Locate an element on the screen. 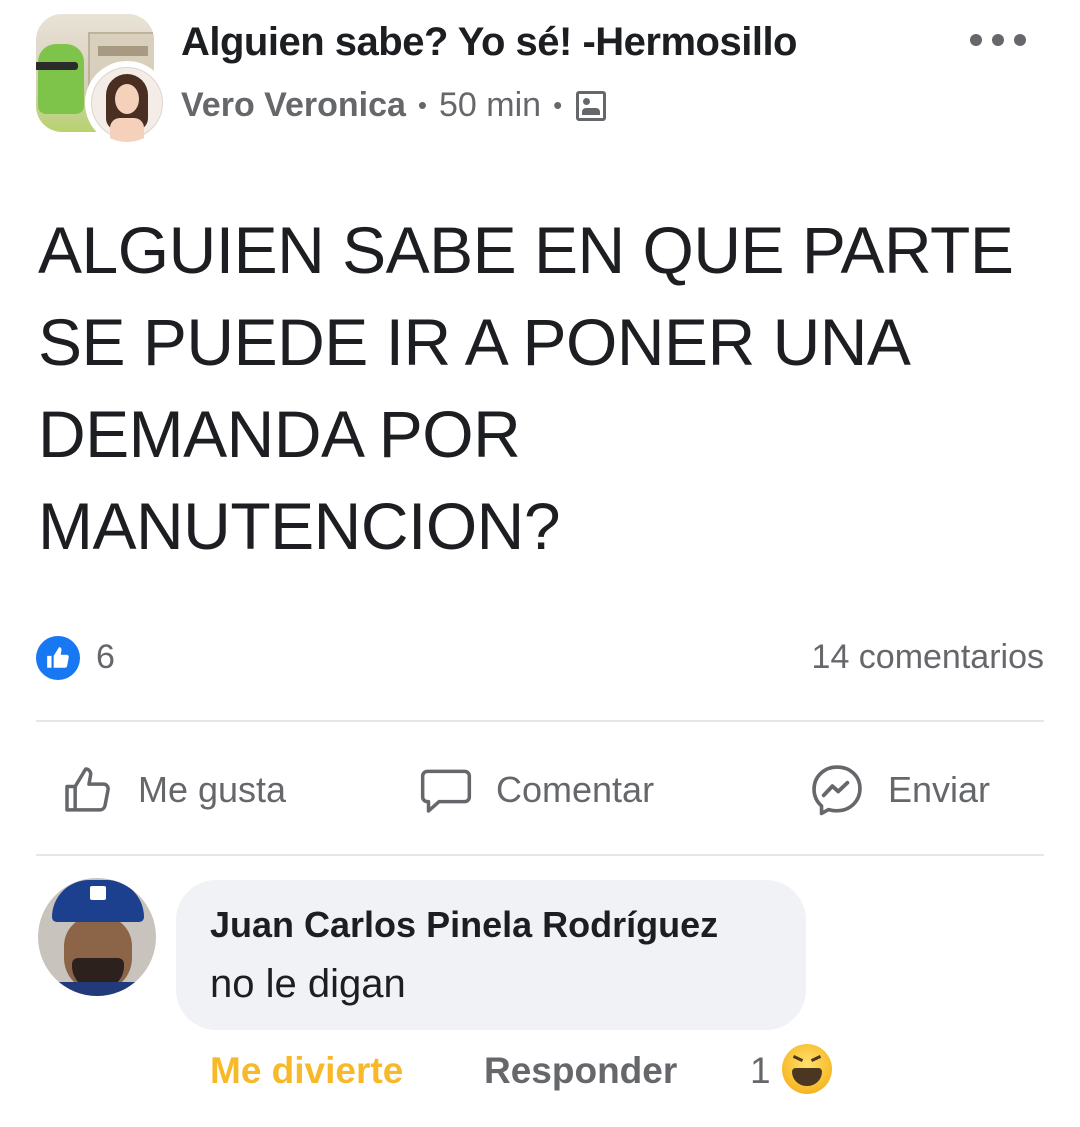 Image resolution: width=1080 pixels, height=1127 pixels. like-reaction-icon is located at coordinates (58, 658).